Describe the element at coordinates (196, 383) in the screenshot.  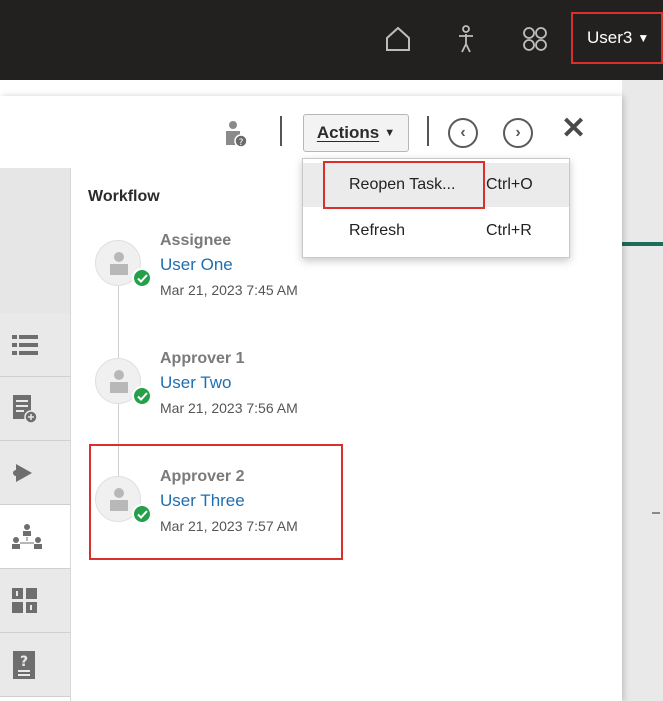
I see `step-user-link: User Two` at that location.